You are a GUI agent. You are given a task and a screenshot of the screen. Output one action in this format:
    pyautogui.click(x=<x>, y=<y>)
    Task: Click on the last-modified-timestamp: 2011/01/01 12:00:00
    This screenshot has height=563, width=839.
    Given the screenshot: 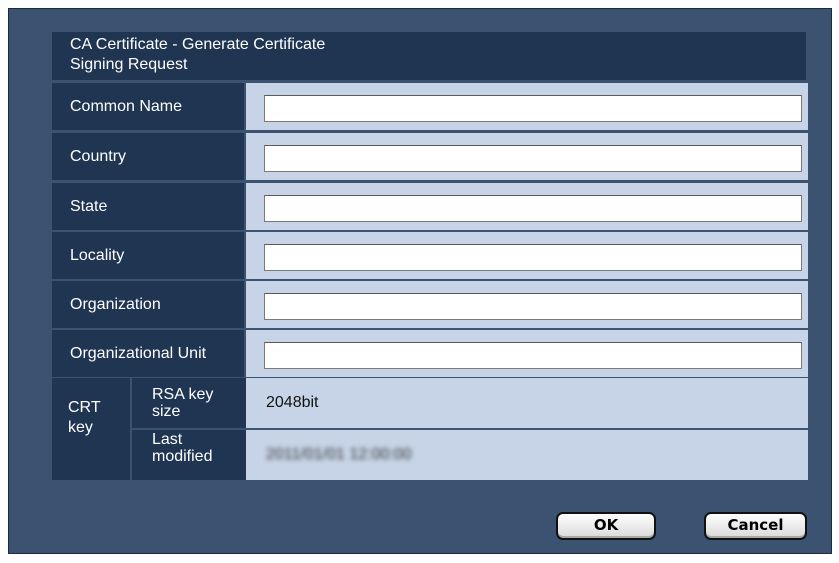 What is the action you would take?
    pyautogui.click(x=339, y=454)
    